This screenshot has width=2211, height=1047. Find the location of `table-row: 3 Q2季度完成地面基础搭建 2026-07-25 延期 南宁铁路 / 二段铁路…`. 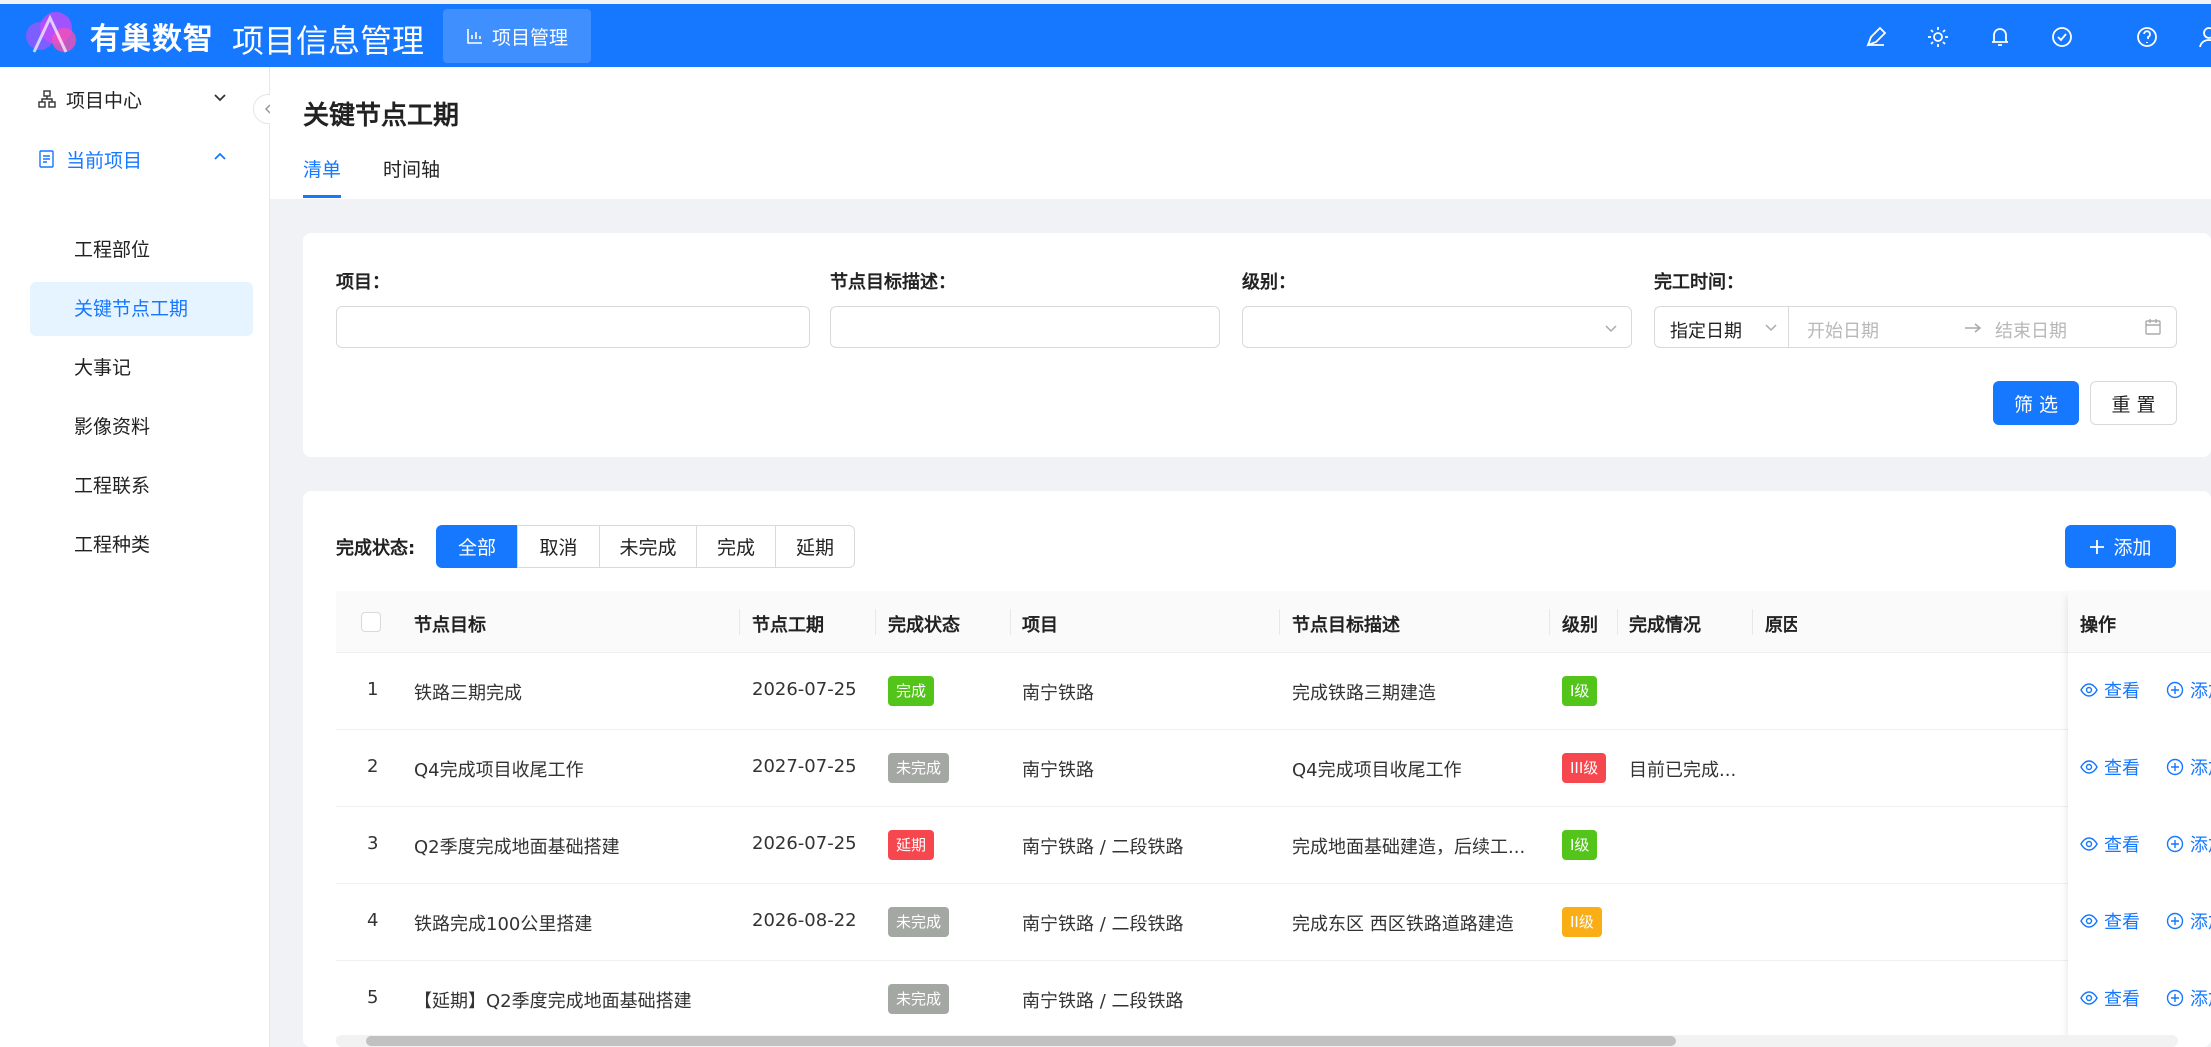

table-row: 3 Q2季度完成地面基础搭建 2026-07-25 延期 南宁铁路 / 二段铁路… is located at coordinates (1257, 845).